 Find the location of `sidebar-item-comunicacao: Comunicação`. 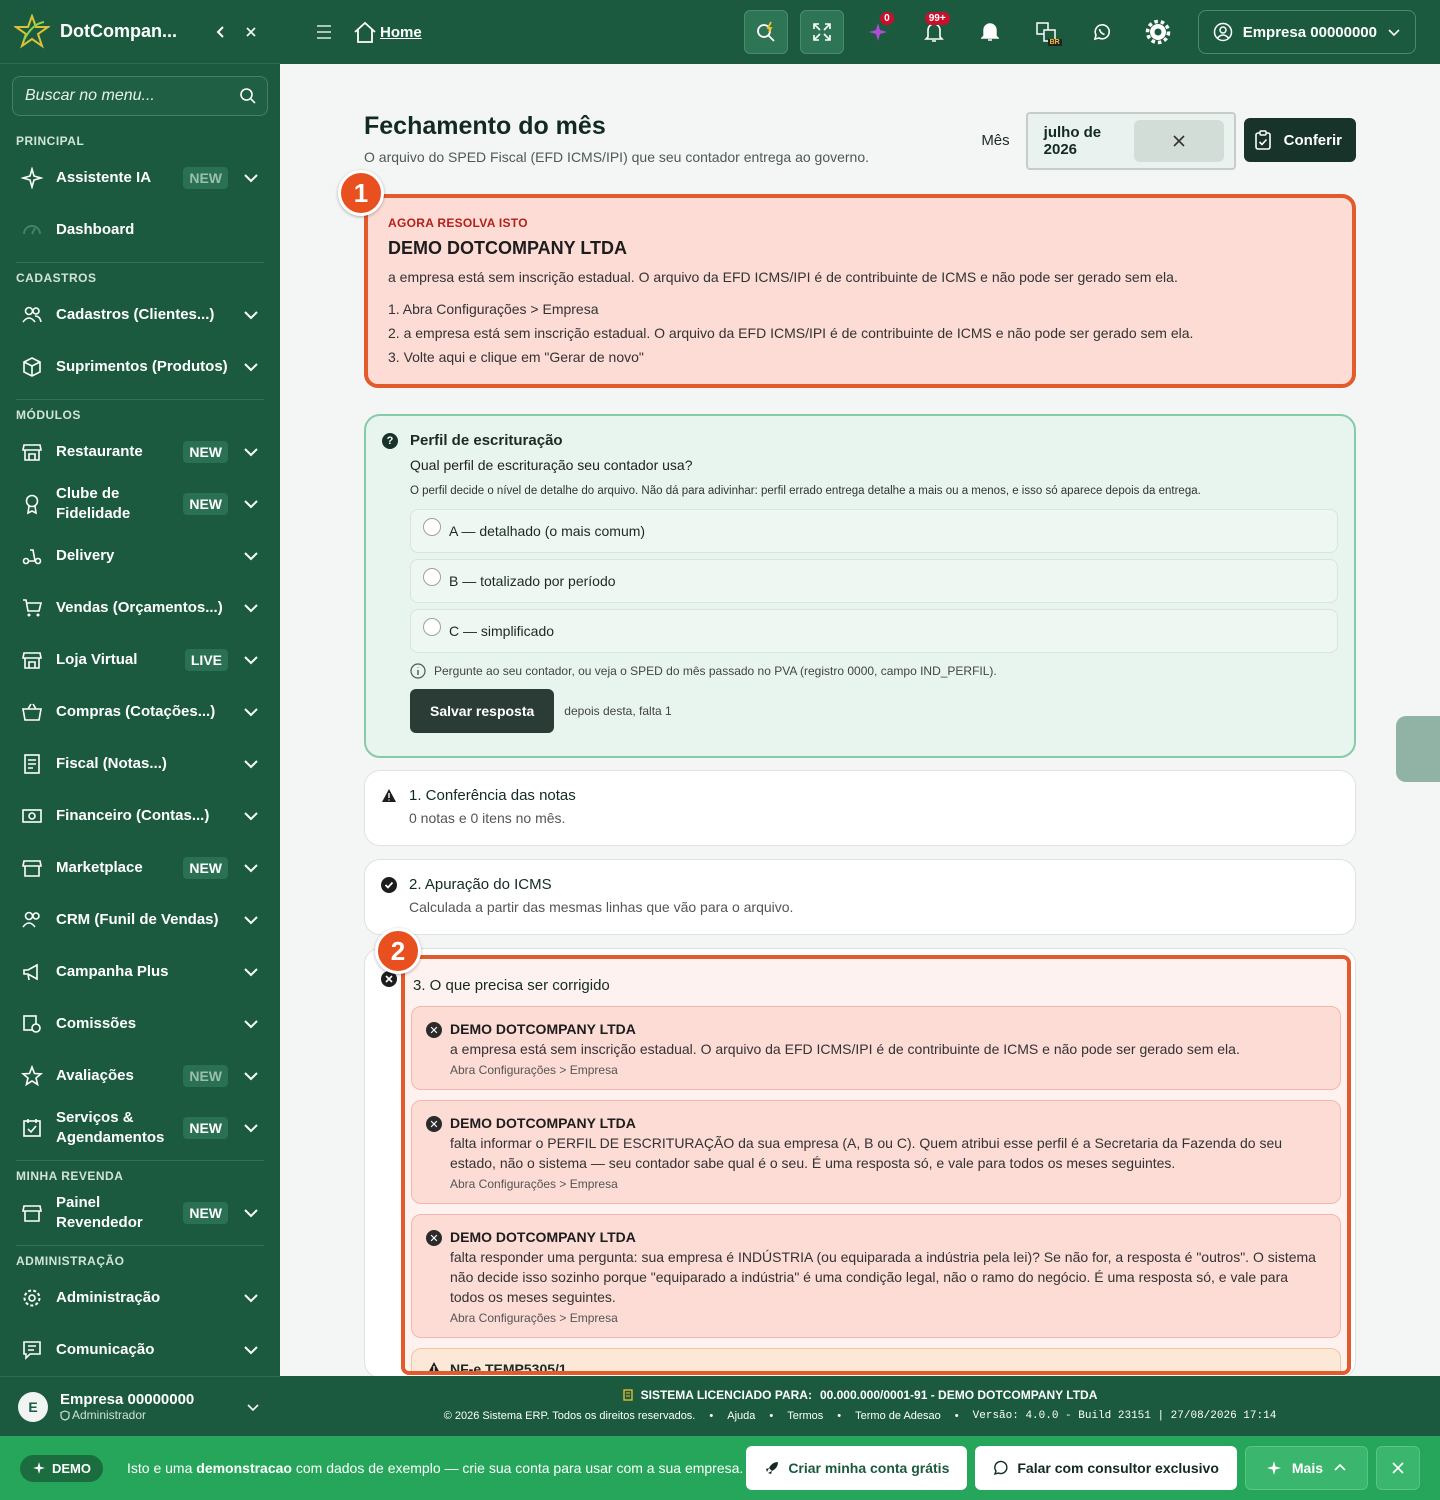

sidebar-item-comunicacao: Comunicação is located at coordinates (140, 1350).